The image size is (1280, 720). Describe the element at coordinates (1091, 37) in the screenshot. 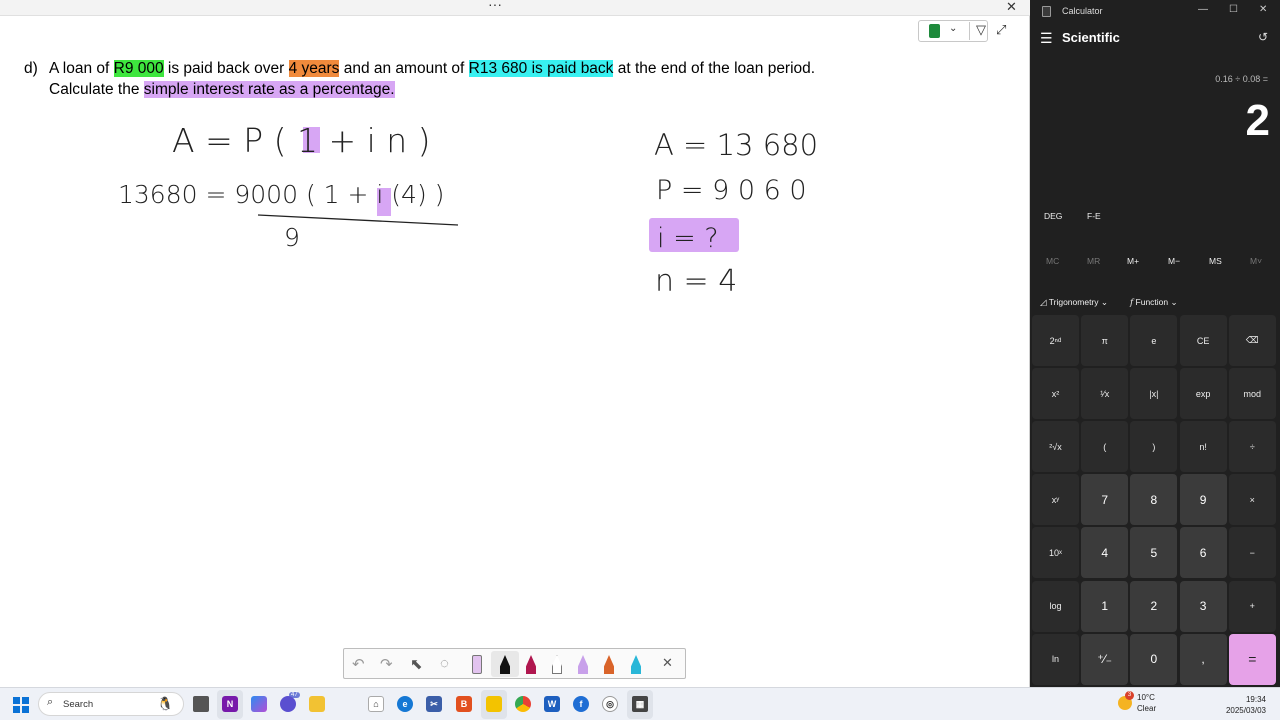

I see `calculator-mode-title: Scientific` at that location.